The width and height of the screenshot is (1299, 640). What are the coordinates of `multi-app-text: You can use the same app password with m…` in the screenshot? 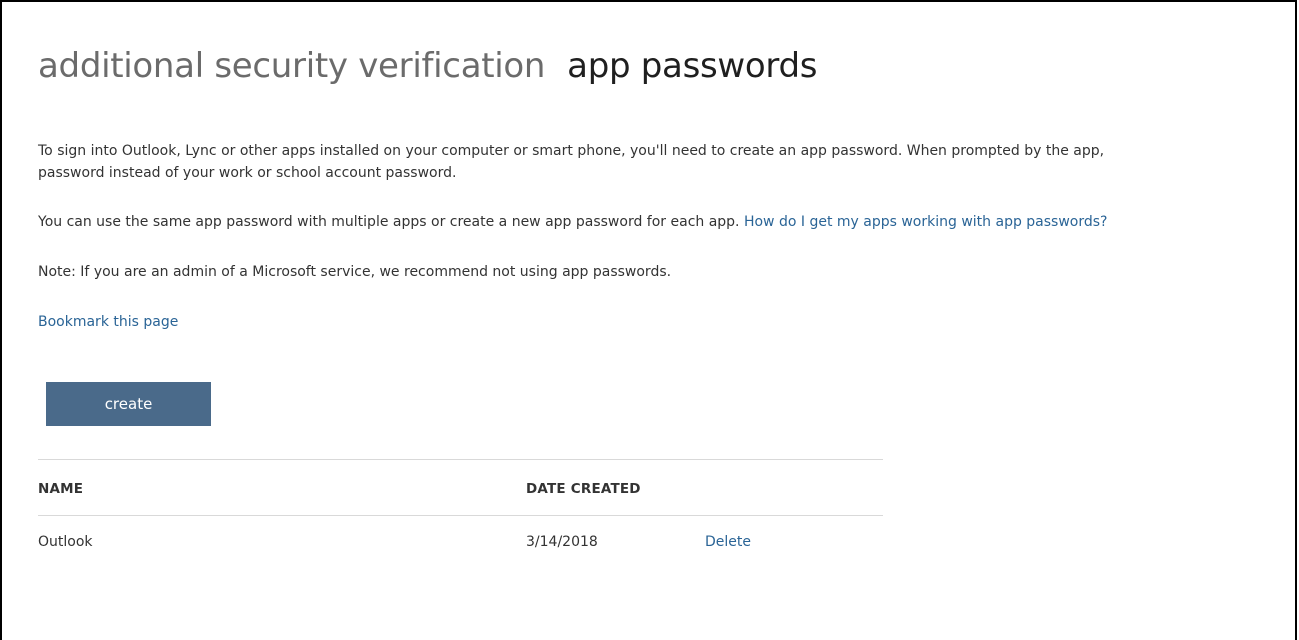 It's located at (391, 222).